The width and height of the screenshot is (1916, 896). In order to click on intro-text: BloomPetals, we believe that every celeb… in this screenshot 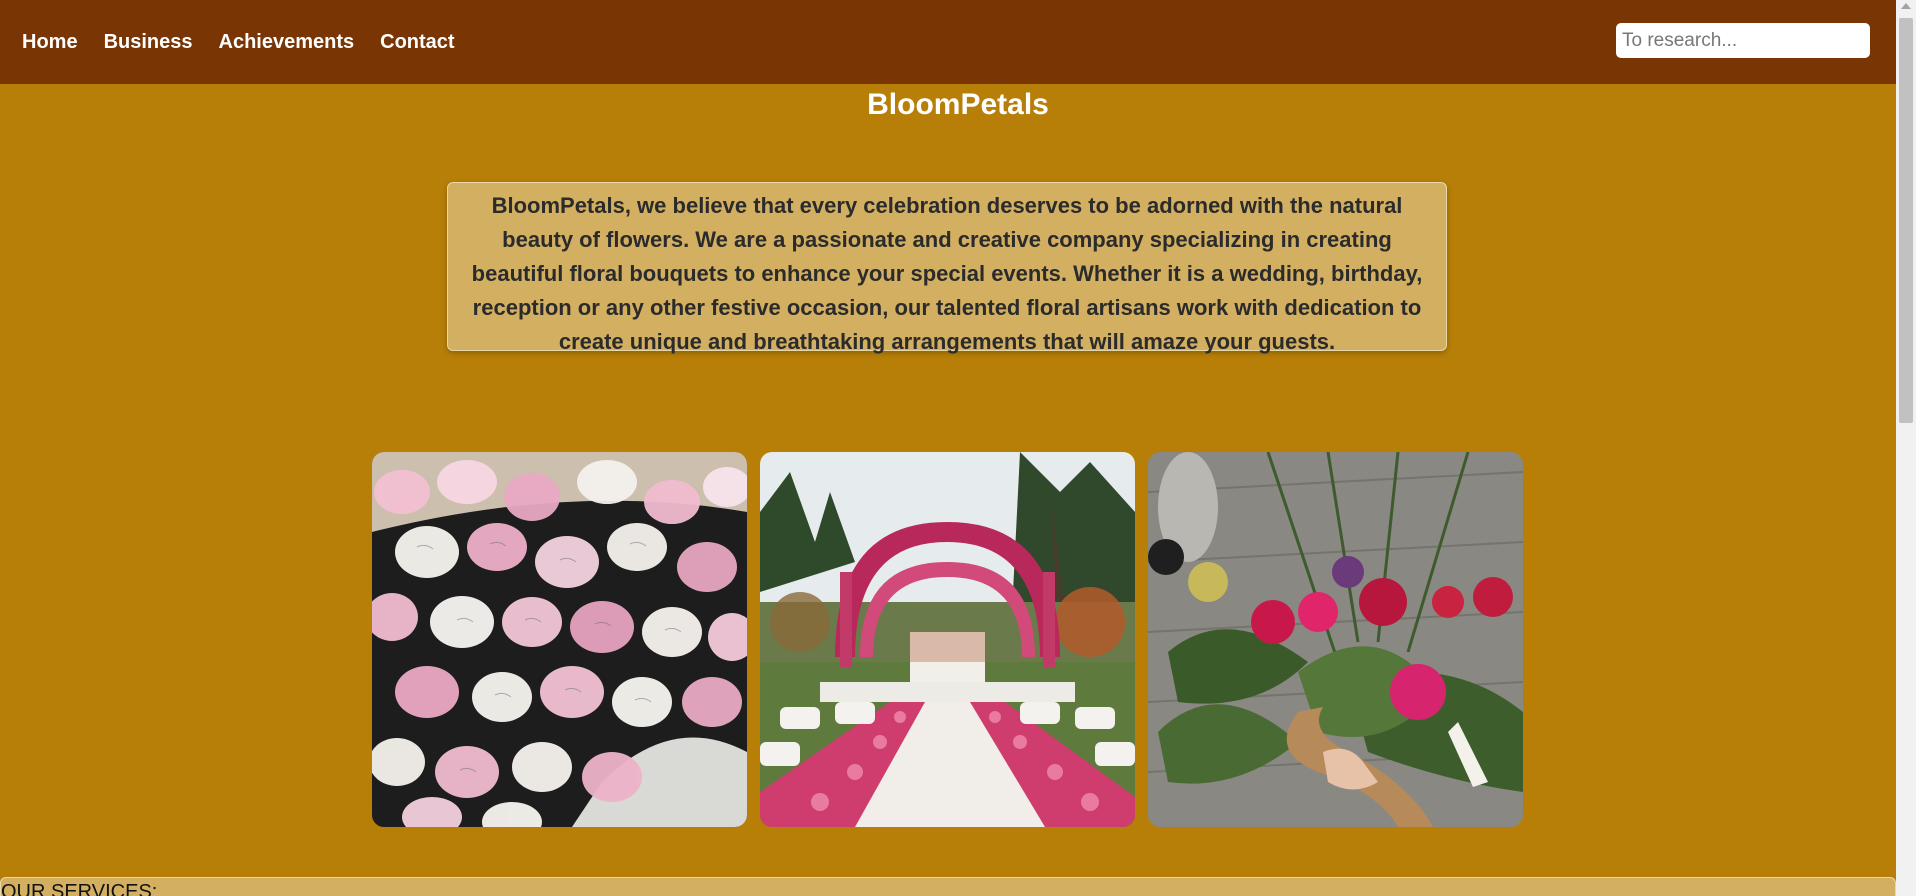, I will do `click(947, 268)`.